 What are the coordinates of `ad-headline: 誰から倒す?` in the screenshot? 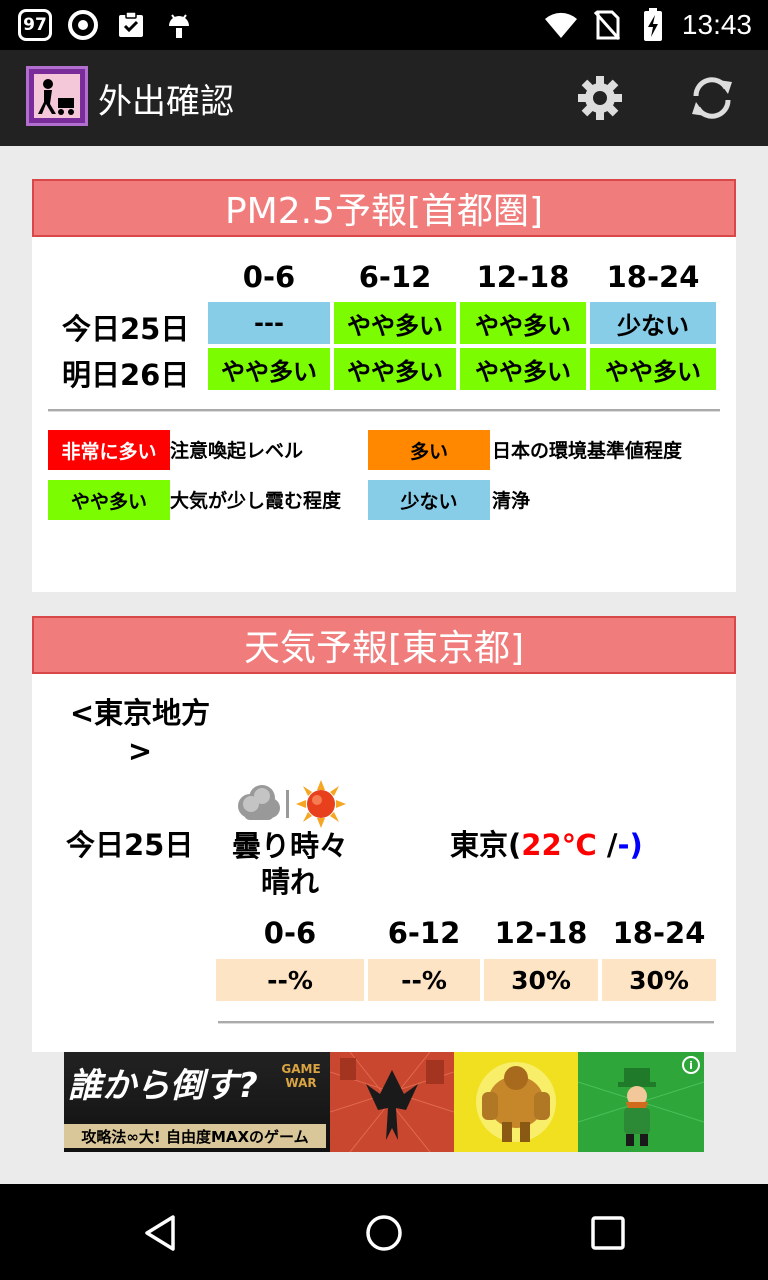 It's located at (163, 1086).